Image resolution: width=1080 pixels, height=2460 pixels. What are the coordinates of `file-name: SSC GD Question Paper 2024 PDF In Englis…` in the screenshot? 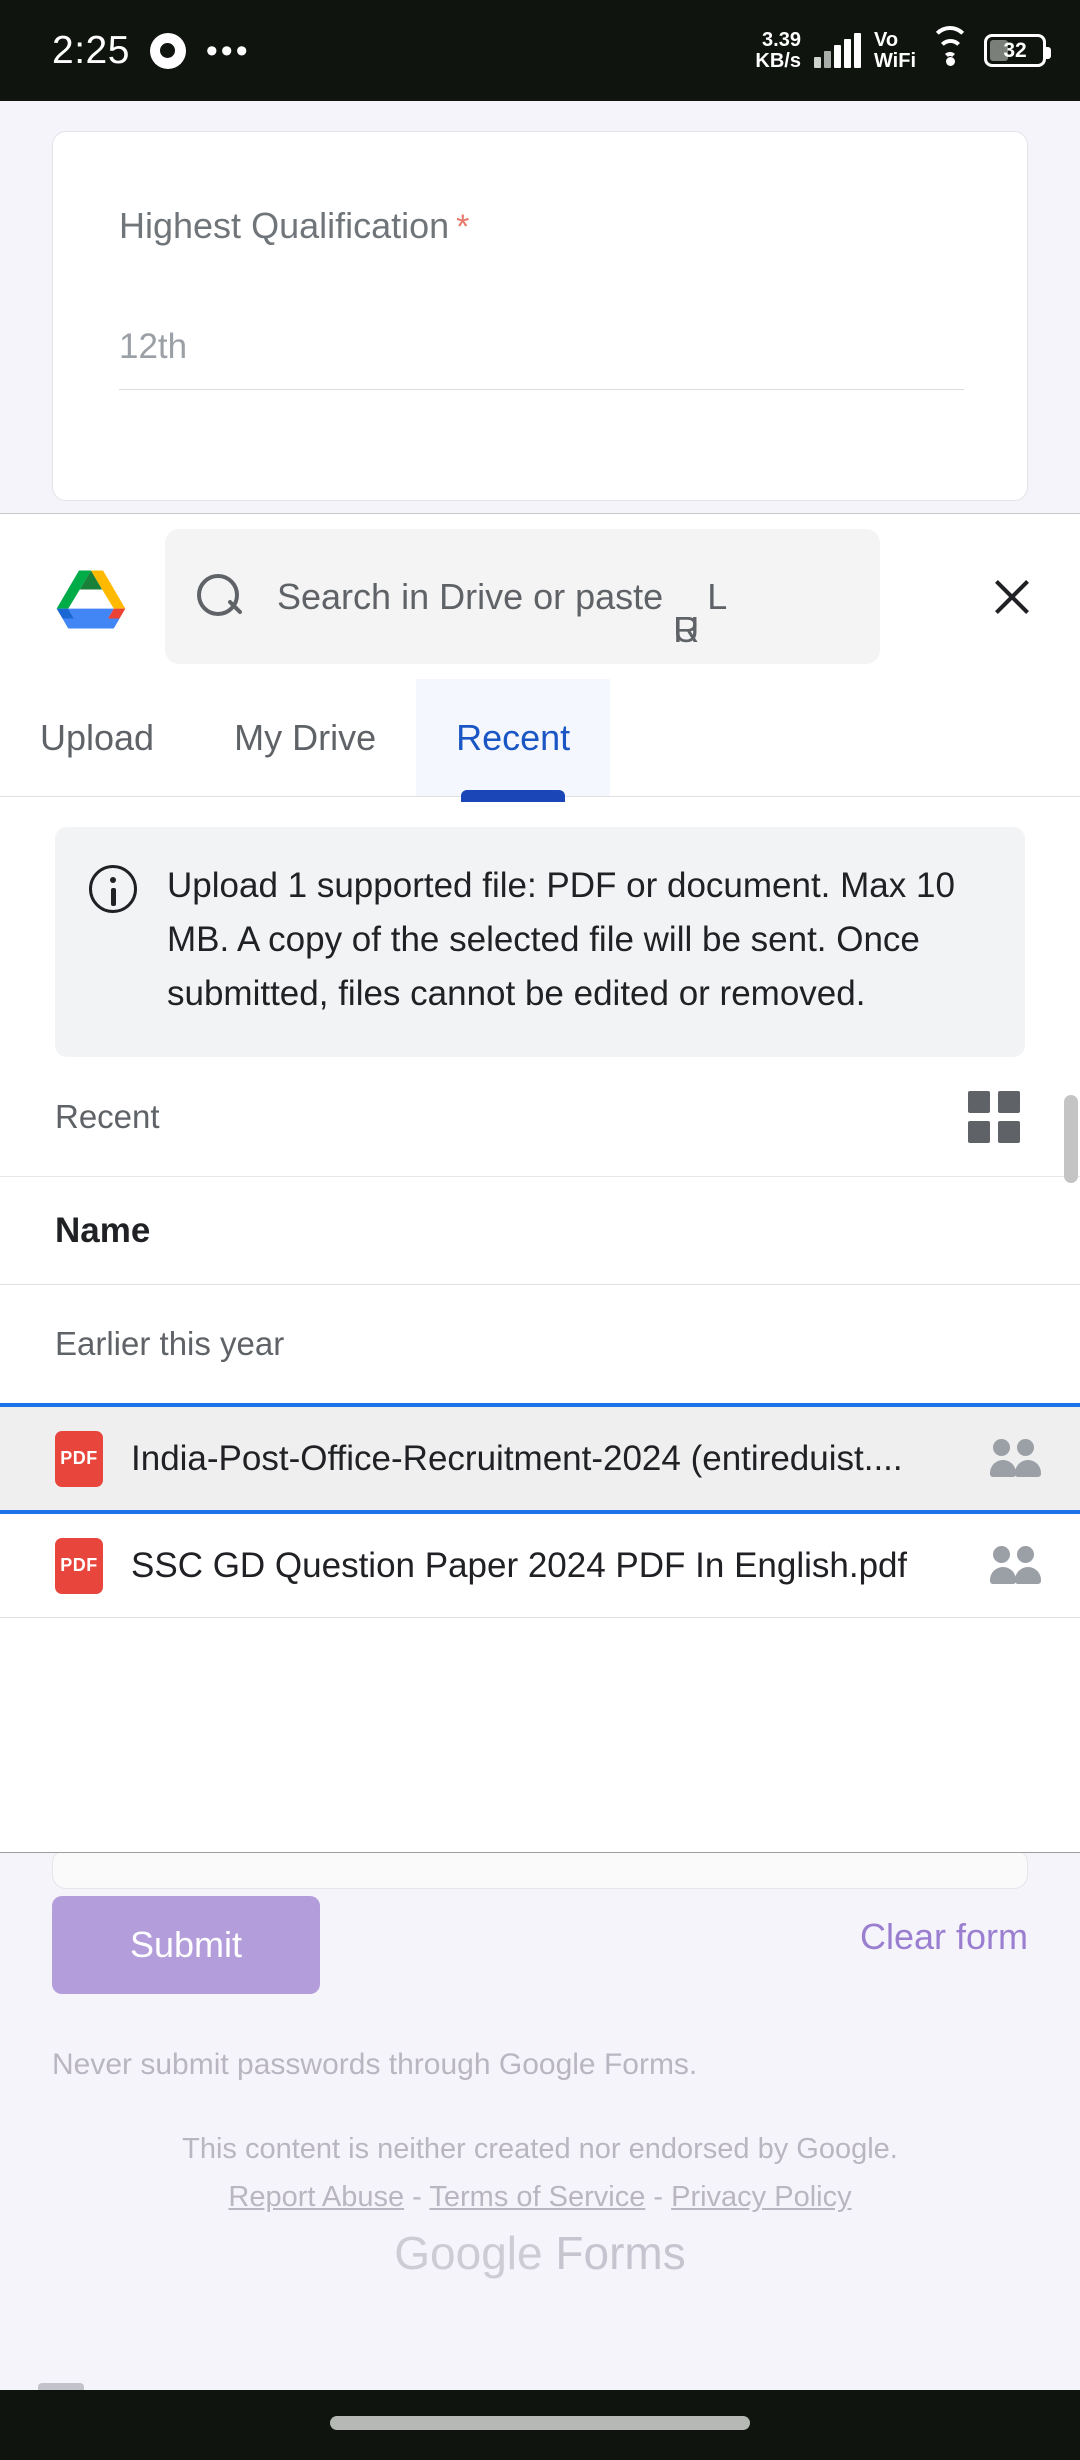 It's located at (519, 1565).